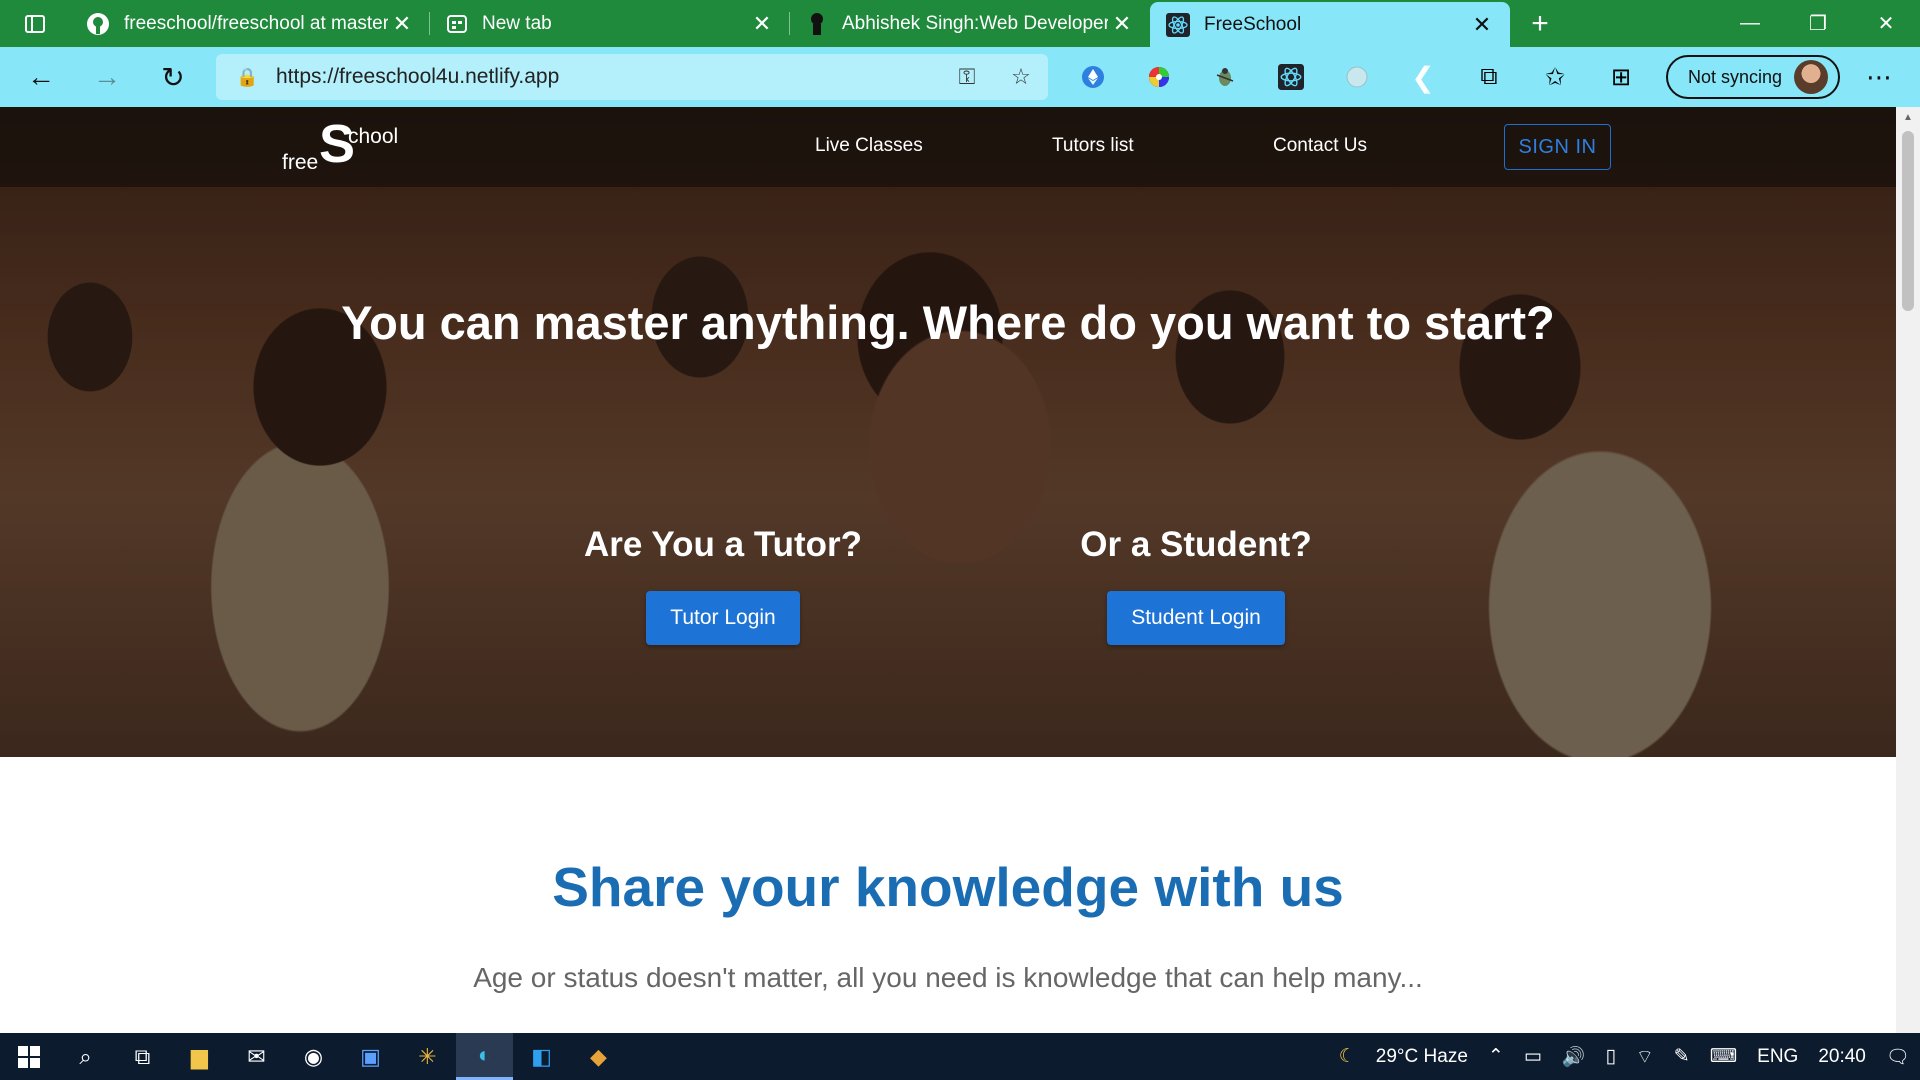 The image size is (1920, 1080). I want to click on nav-tutors-list: Tutors list, so click(1093, 146).